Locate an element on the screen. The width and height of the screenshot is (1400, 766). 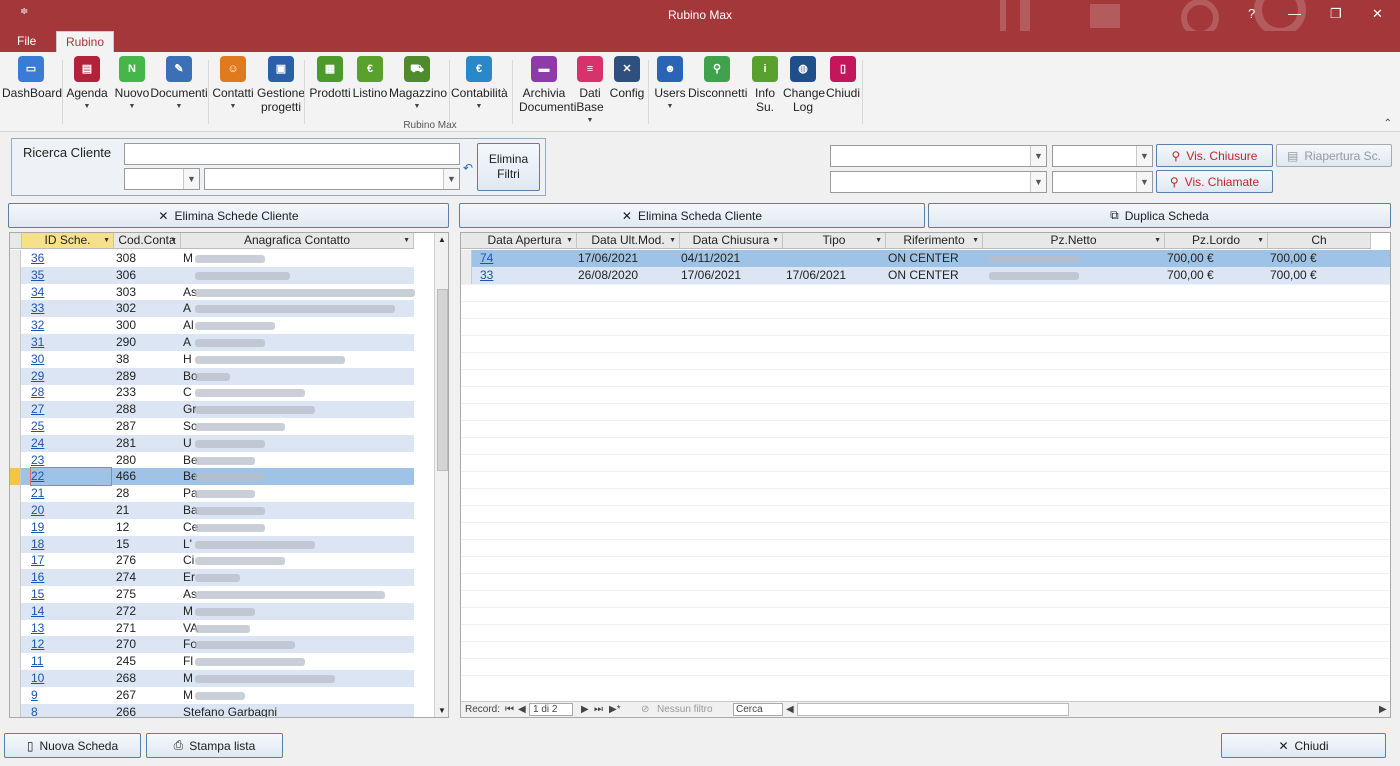
id-cell: 30 is located at coordinates (71, 359).